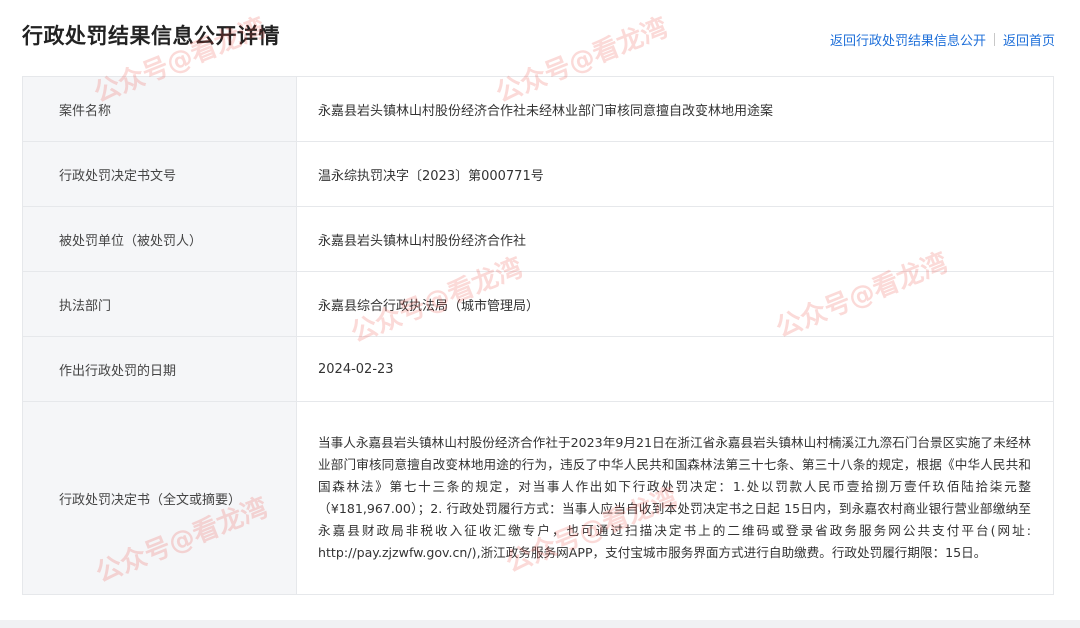 Image resolution: width=1080 pixels, height=628 pixels. Describe the element at coordinates (675, 304) in the screenshot. I see `row-value-enforcement-dept: 永嘉县综合行政执法局（城市管理局）` at that location.